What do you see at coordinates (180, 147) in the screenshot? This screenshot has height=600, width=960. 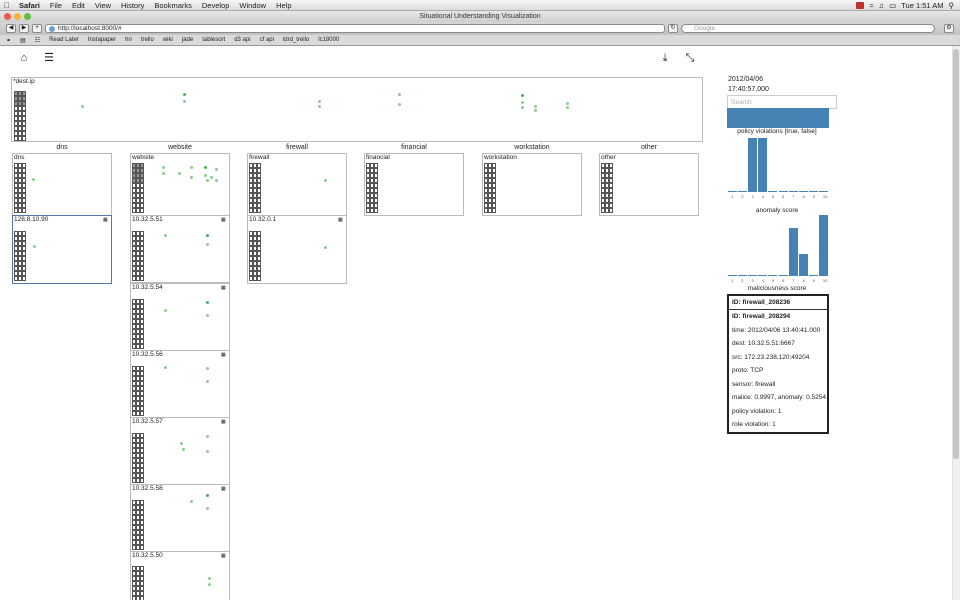 I see `column-header-website: website` at bounding box center [180, 147].